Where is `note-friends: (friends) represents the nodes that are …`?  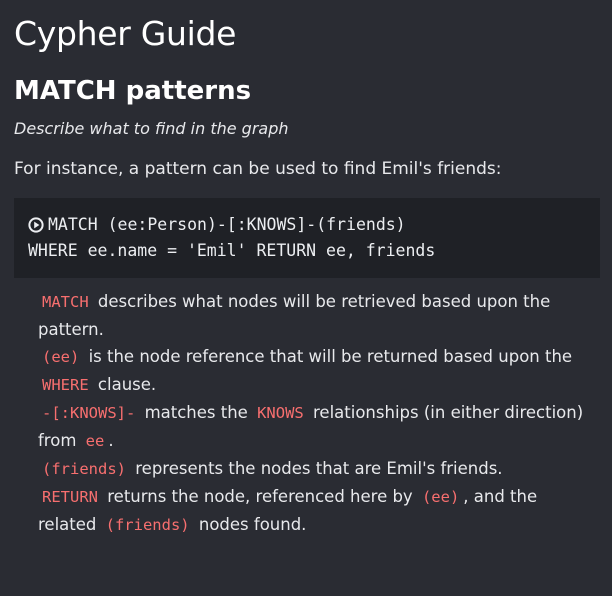 note-friends: (friends) represents the nodes that are … is located at coordinates (318, 469).